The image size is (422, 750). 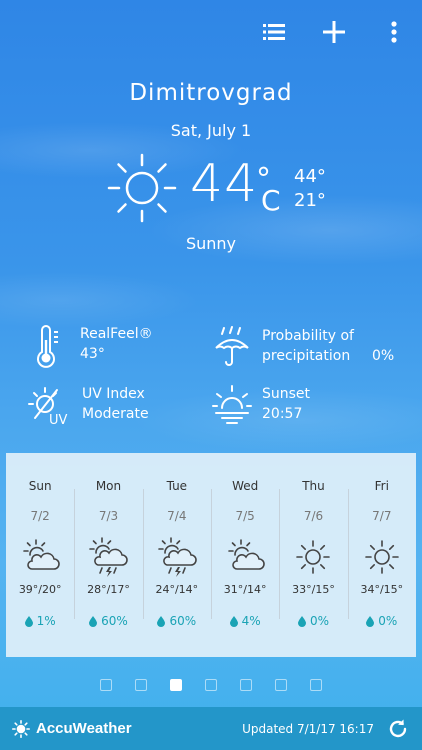 I want to click on realfeel-detail: RealFeel® 43°, so click(x=91, y=346).